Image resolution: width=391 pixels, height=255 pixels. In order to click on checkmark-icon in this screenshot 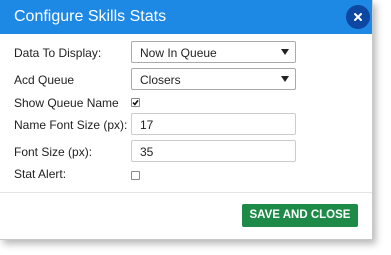, I will do `click(135, 102)`.